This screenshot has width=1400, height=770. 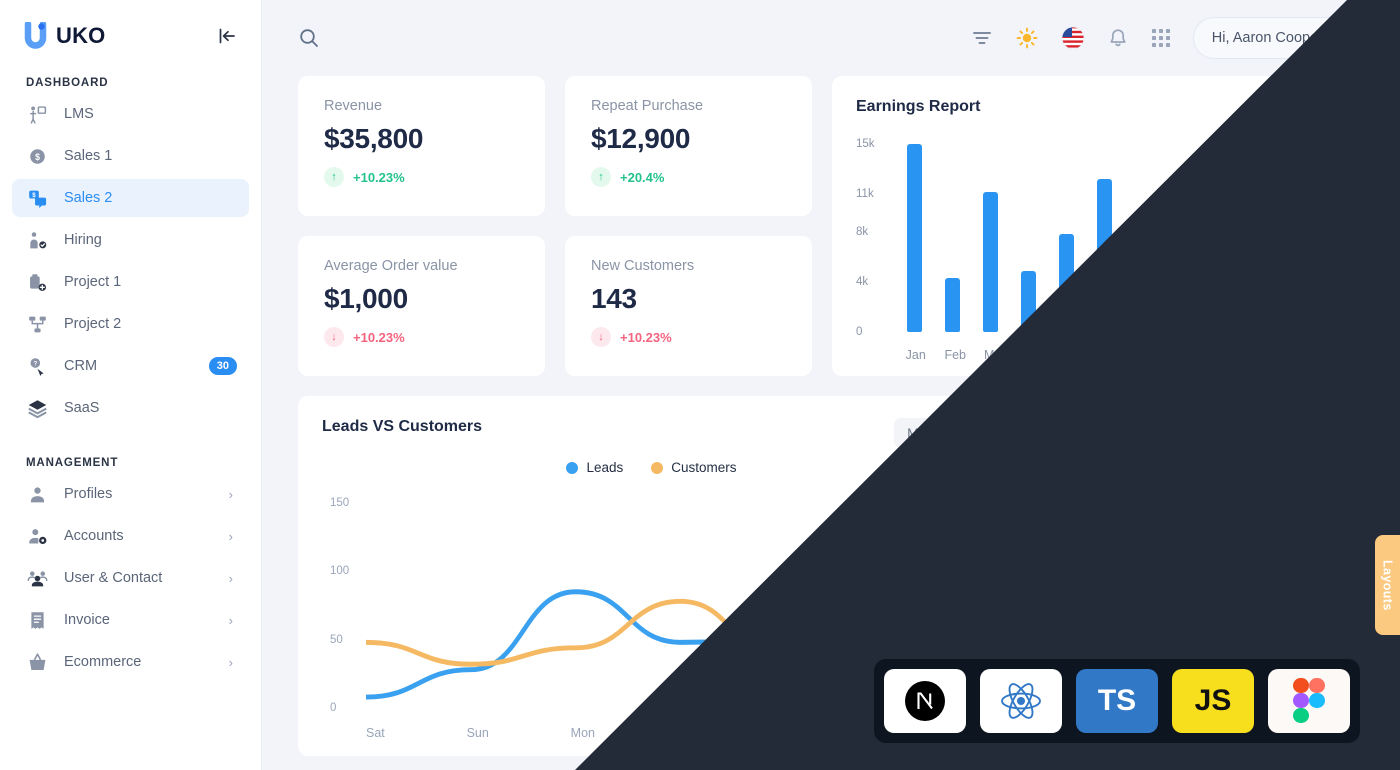 I want to click on donut-center-label: Avg Range, so click(x=1197, y=532).